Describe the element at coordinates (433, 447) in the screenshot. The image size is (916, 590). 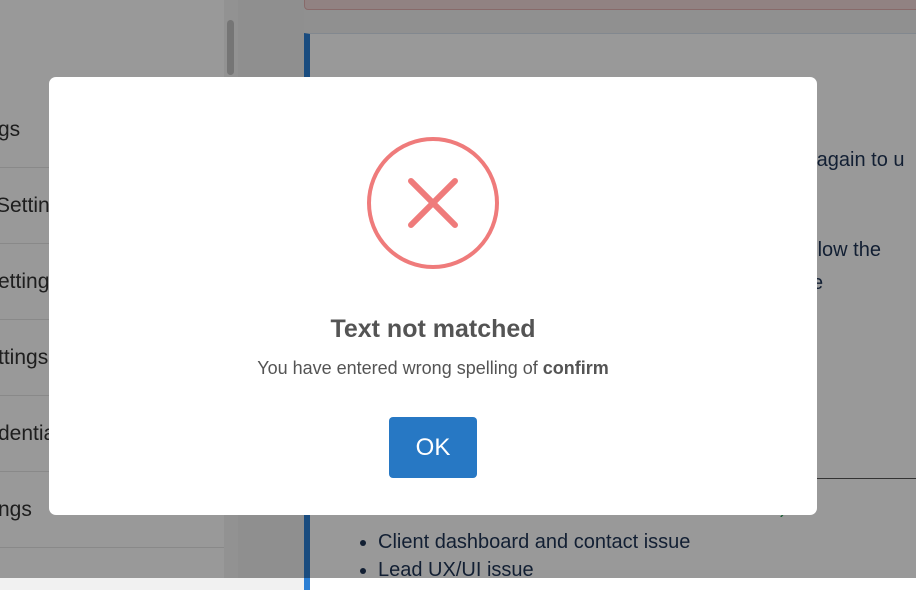
I see `ok-button: OK` at that location.